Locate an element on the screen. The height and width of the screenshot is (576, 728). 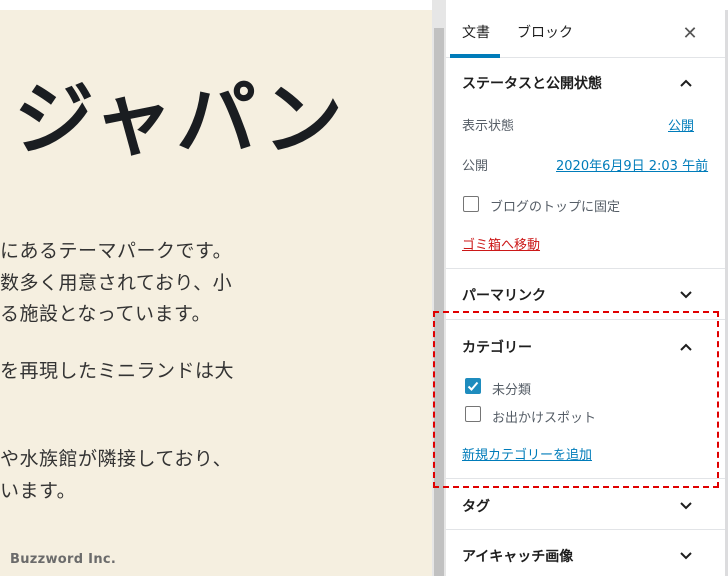
paragraph-line: います。 is located at coordinates (38, 489).